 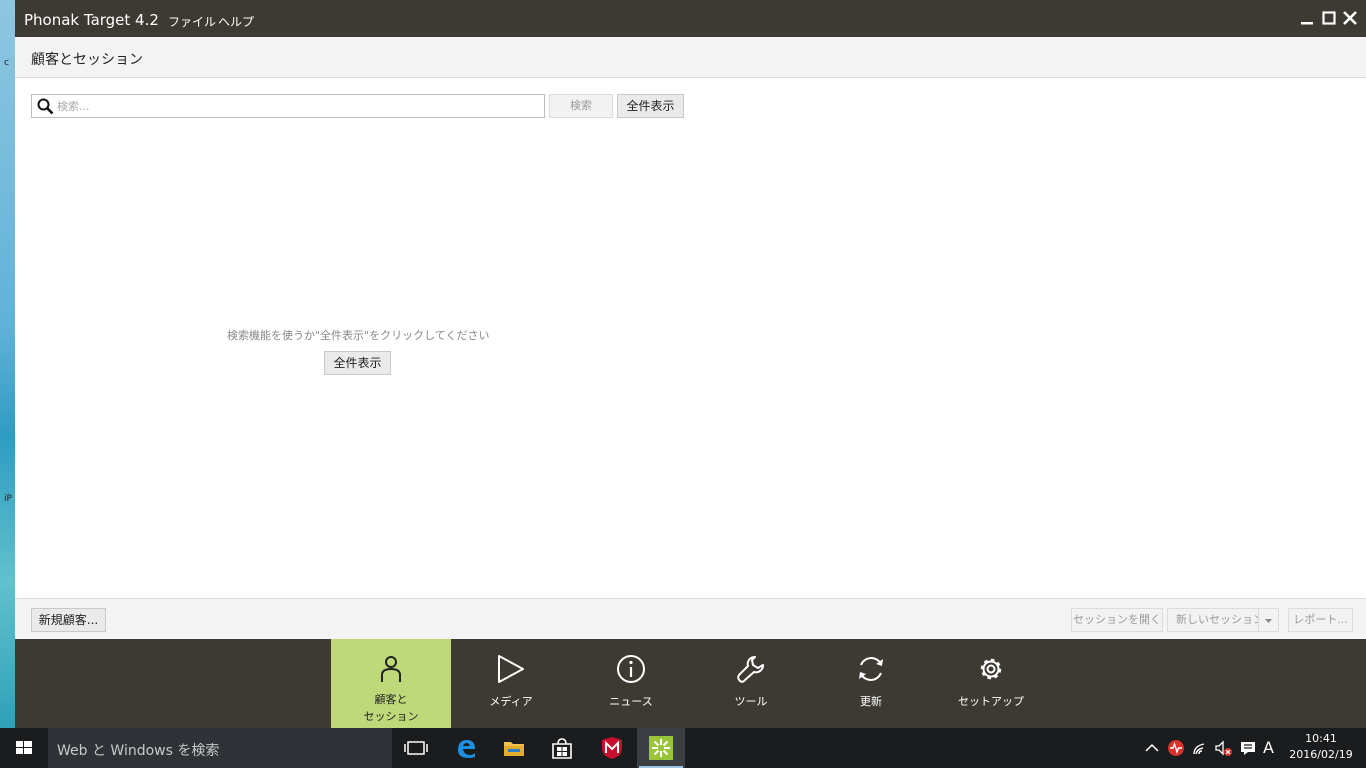 I want to click on person-icon, so click(x=391, y=669).